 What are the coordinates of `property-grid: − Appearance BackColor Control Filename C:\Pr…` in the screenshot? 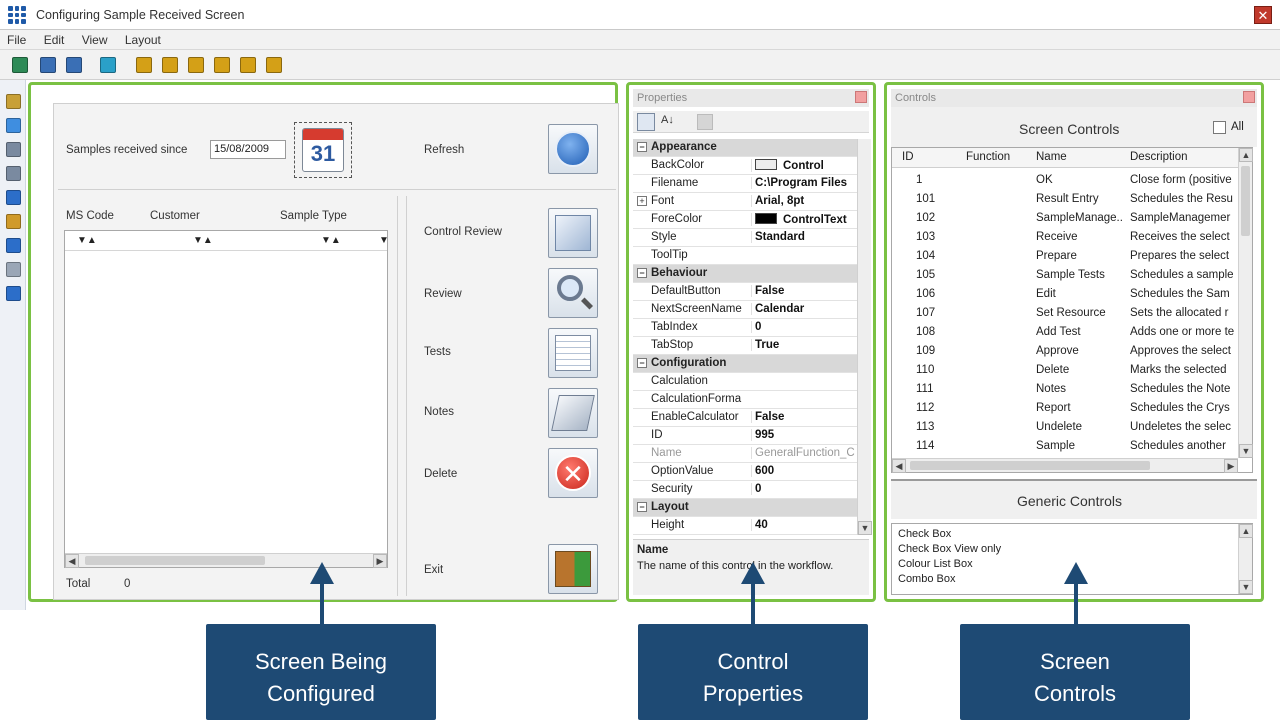 It's located at (747, 337).